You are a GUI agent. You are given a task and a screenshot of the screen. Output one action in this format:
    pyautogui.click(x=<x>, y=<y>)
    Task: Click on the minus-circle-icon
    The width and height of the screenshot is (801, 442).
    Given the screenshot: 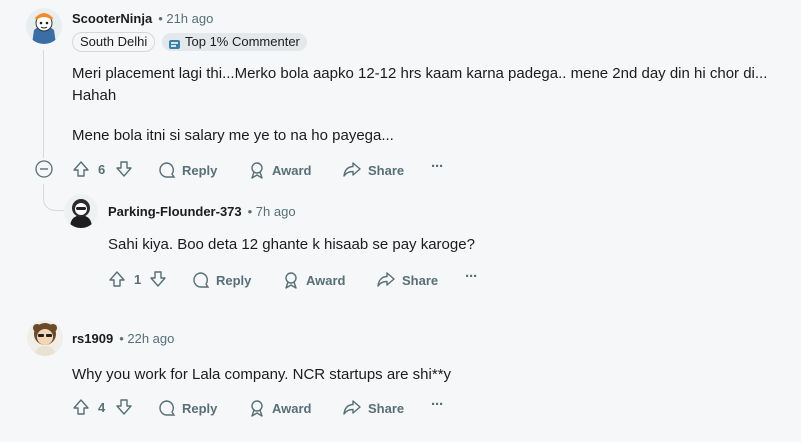 What is the action you would take?
    pyautogui.click(x=44, y=169)
    